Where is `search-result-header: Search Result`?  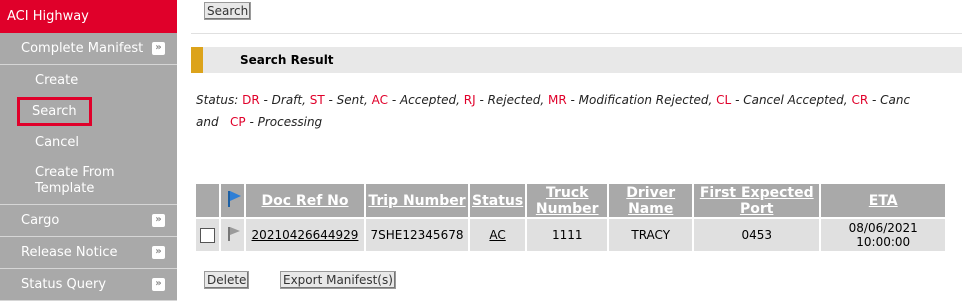
search-result-header: Search Result is located at coordinates (576, 60).